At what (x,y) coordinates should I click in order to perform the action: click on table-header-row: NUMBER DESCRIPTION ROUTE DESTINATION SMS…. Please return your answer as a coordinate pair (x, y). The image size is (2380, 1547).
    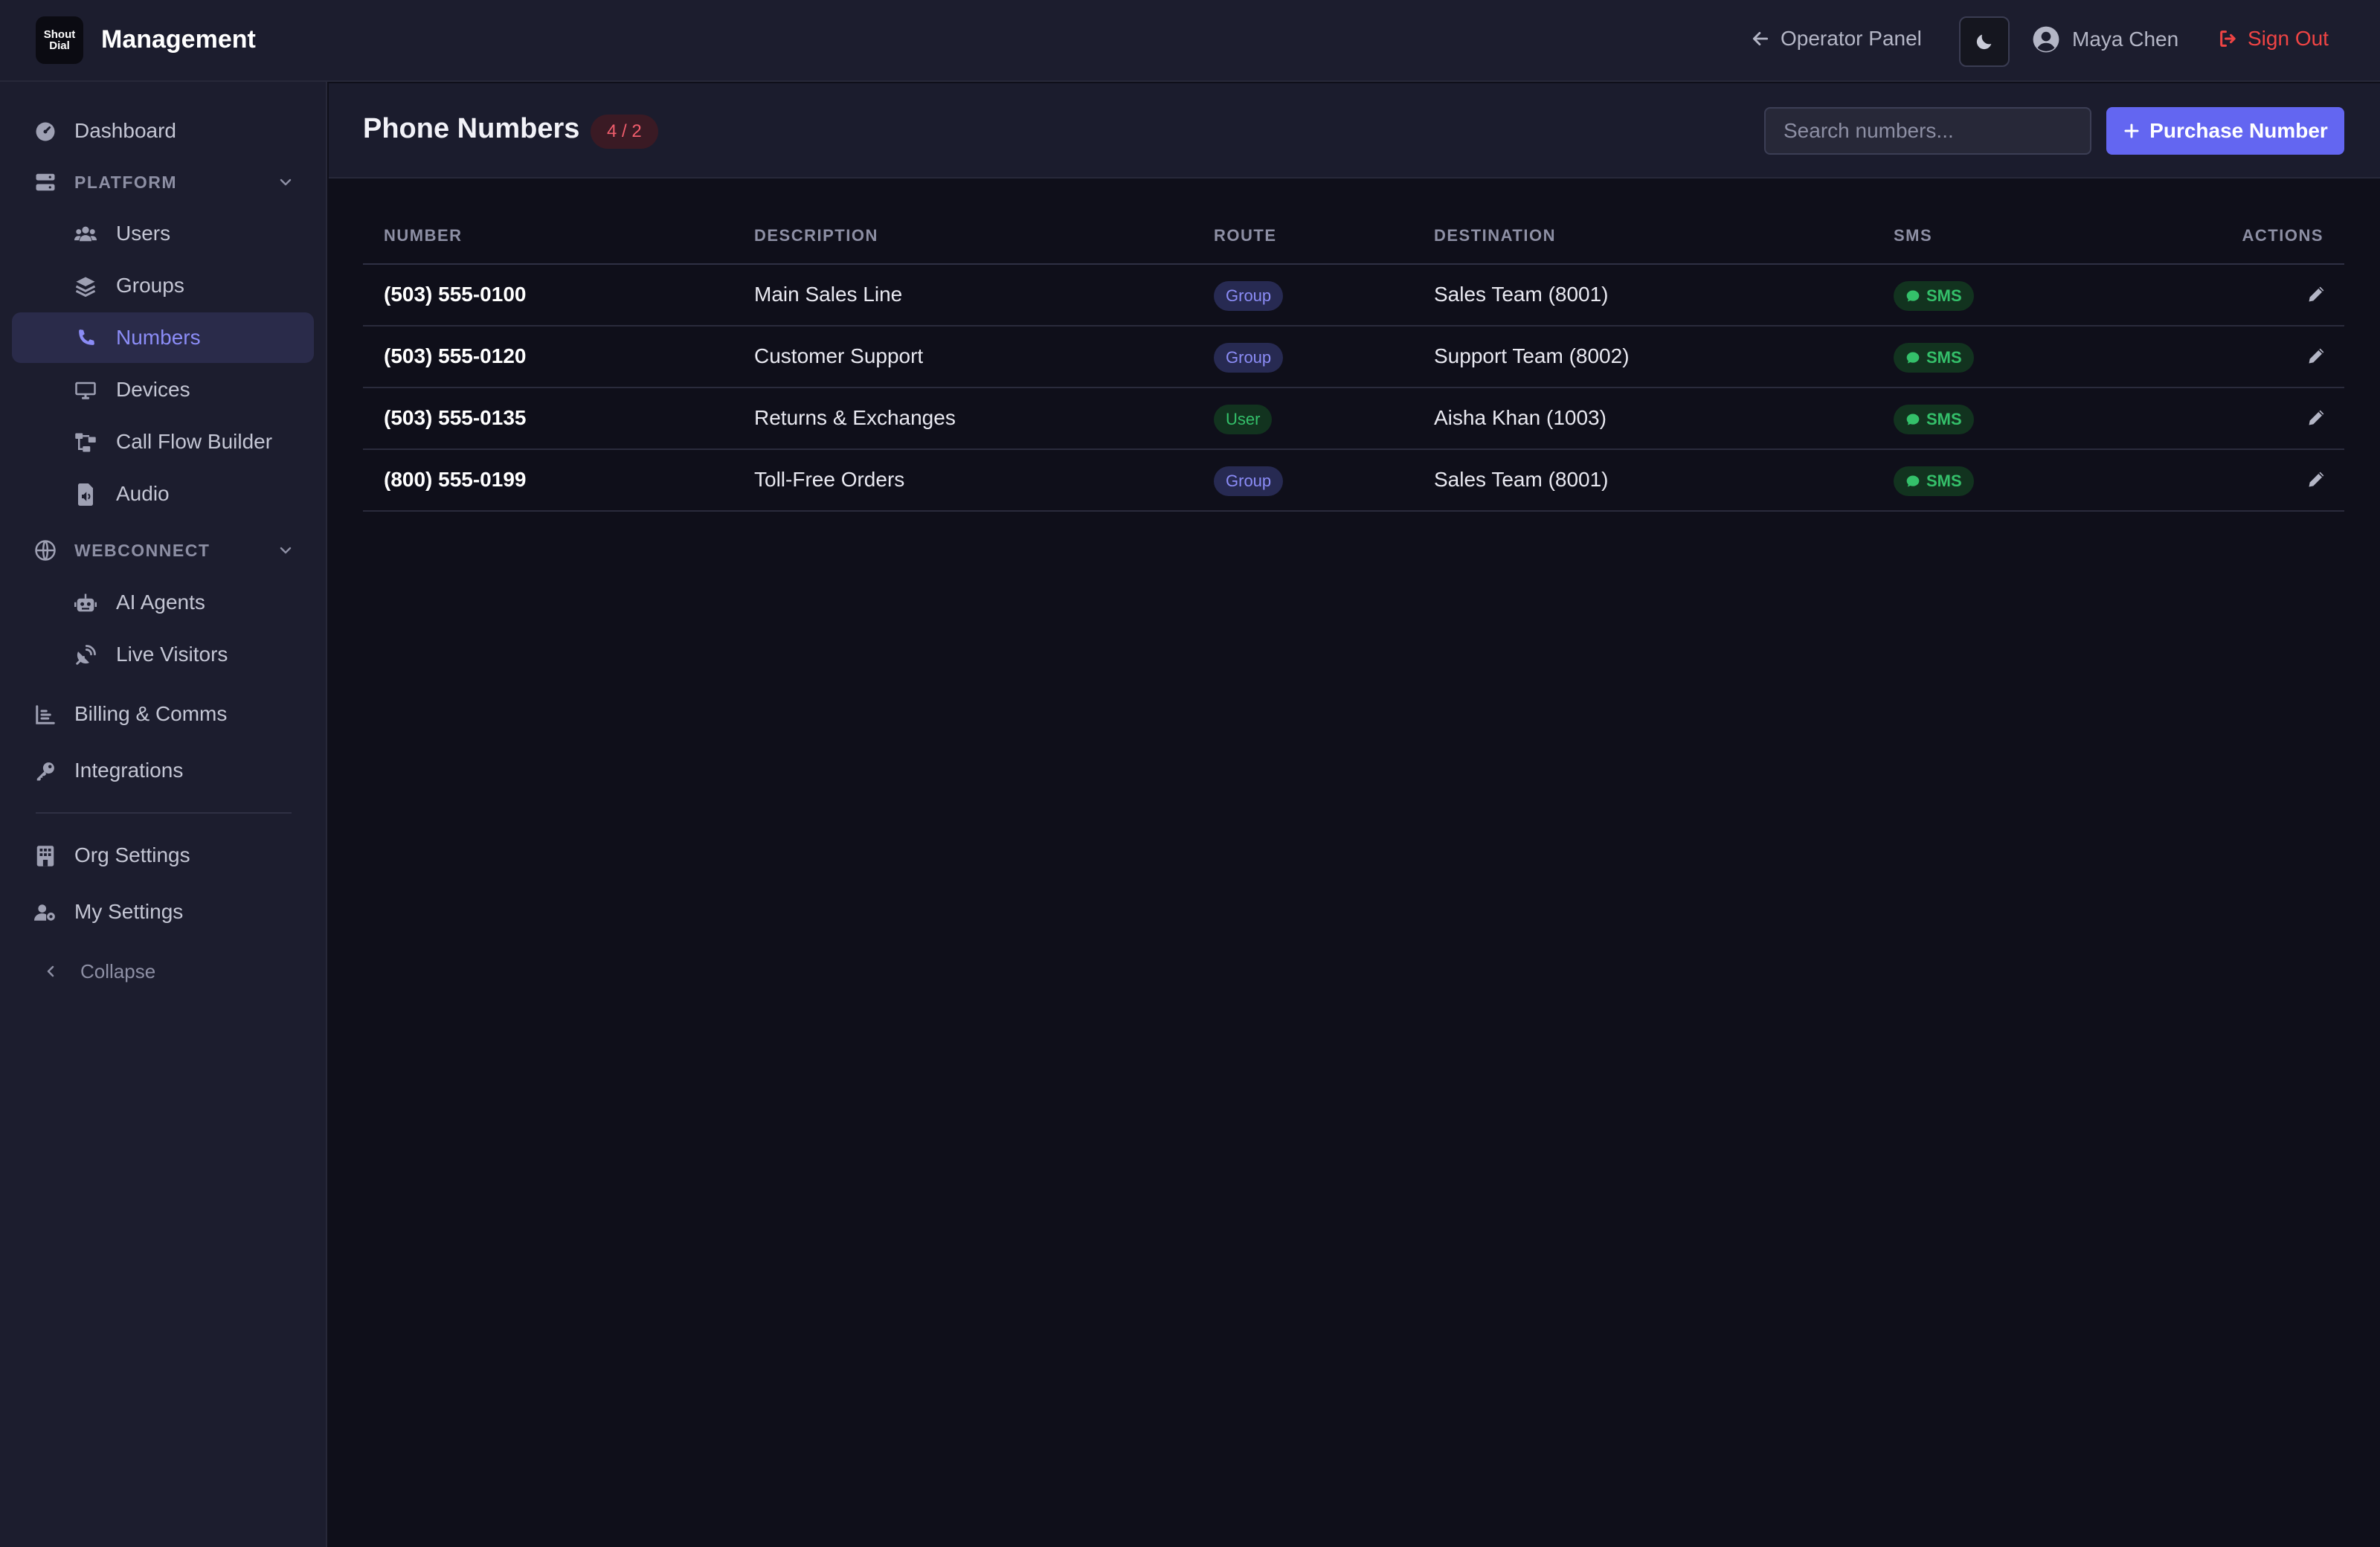
    Looking at the image, I should click on (1354, 239).